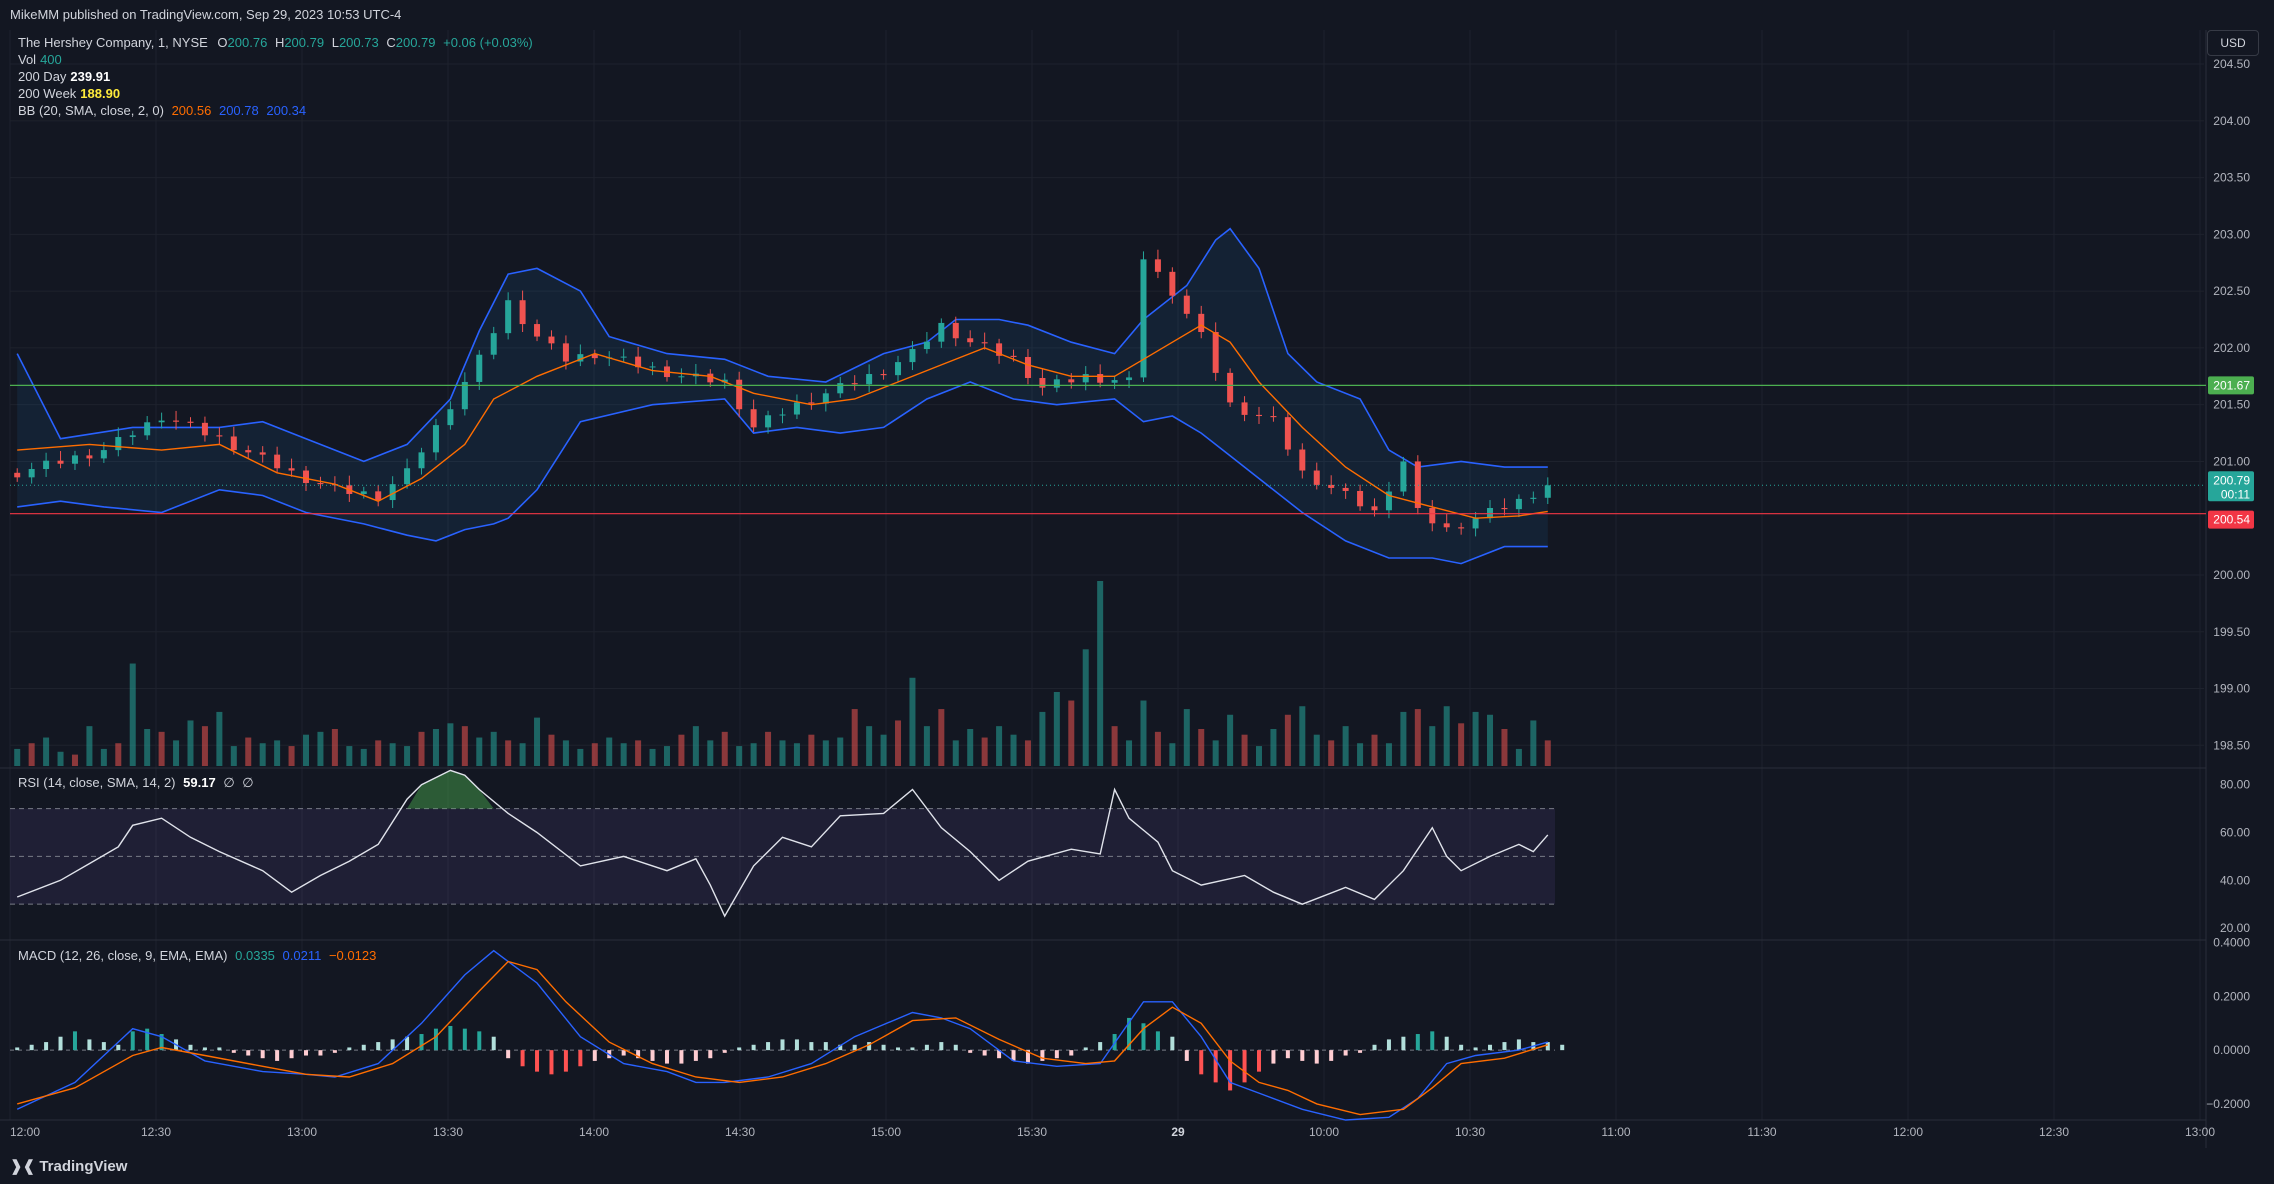 Image resolution: width=2274 pixels, height=1184 pixels. What do you see at coordinates (2233, 43) in the screenshot?
I see `currency-button: USD` at bounding box center [2233, 43].